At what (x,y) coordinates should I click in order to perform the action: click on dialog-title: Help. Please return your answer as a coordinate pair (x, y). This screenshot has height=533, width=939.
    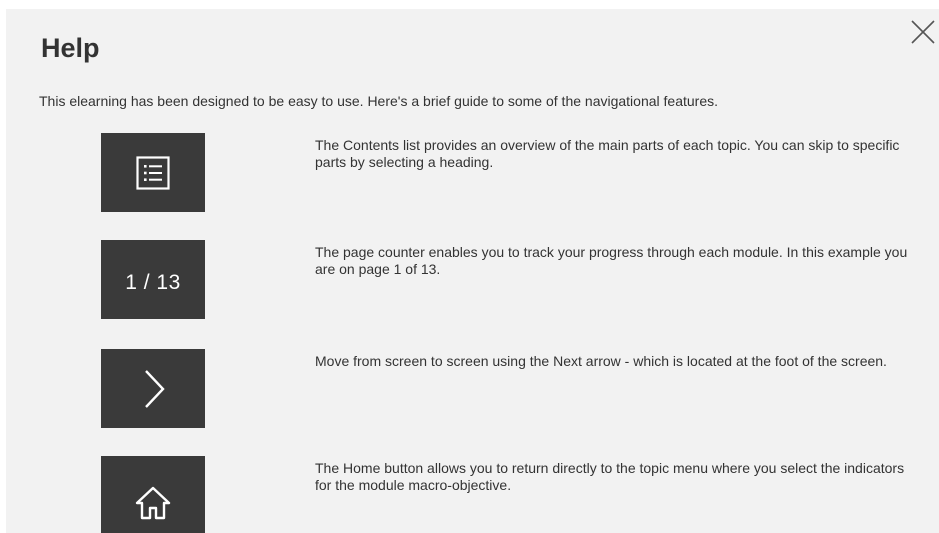
    Looking at the image, I should click on (70, 48).